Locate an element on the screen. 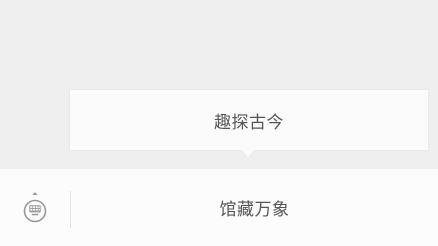 This screenshot has width=438, height=246. keyboard-toggle-icon is located at coordinates (35, 208).